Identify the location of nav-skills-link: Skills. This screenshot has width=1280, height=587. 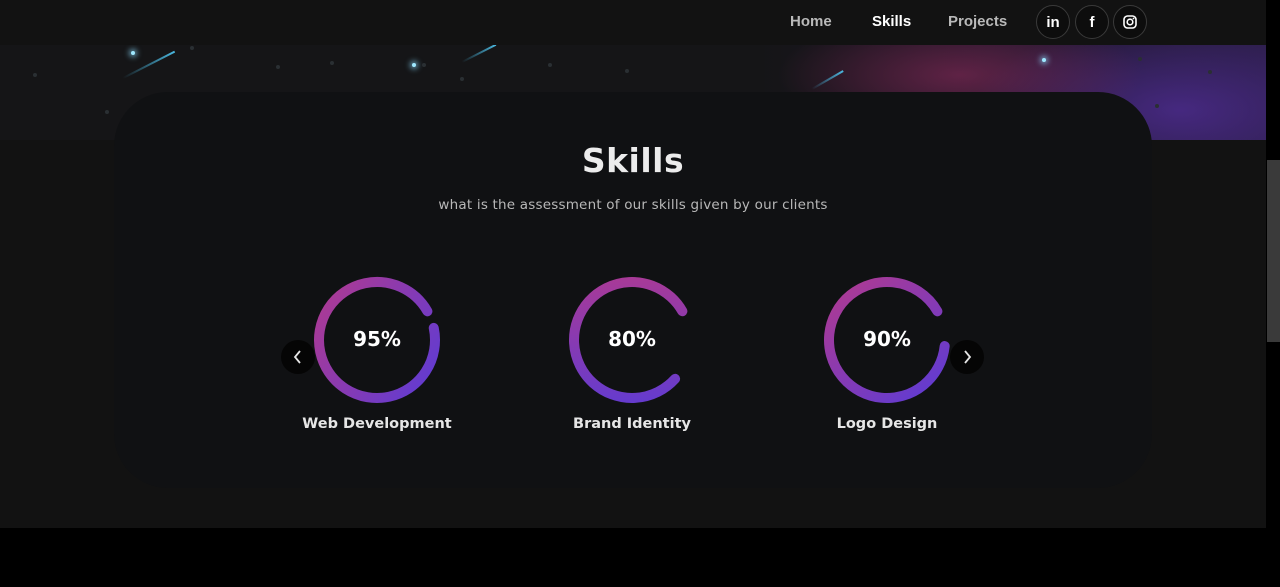
(891, 21).